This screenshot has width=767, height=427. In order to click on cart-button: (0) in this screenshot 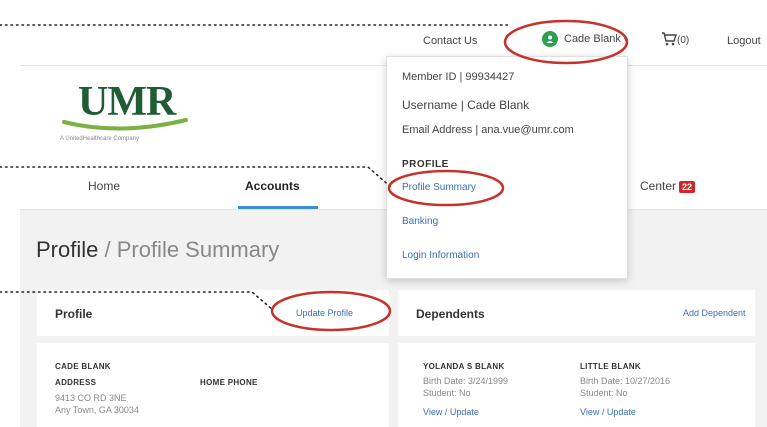, I will do `click(675, 40)`.